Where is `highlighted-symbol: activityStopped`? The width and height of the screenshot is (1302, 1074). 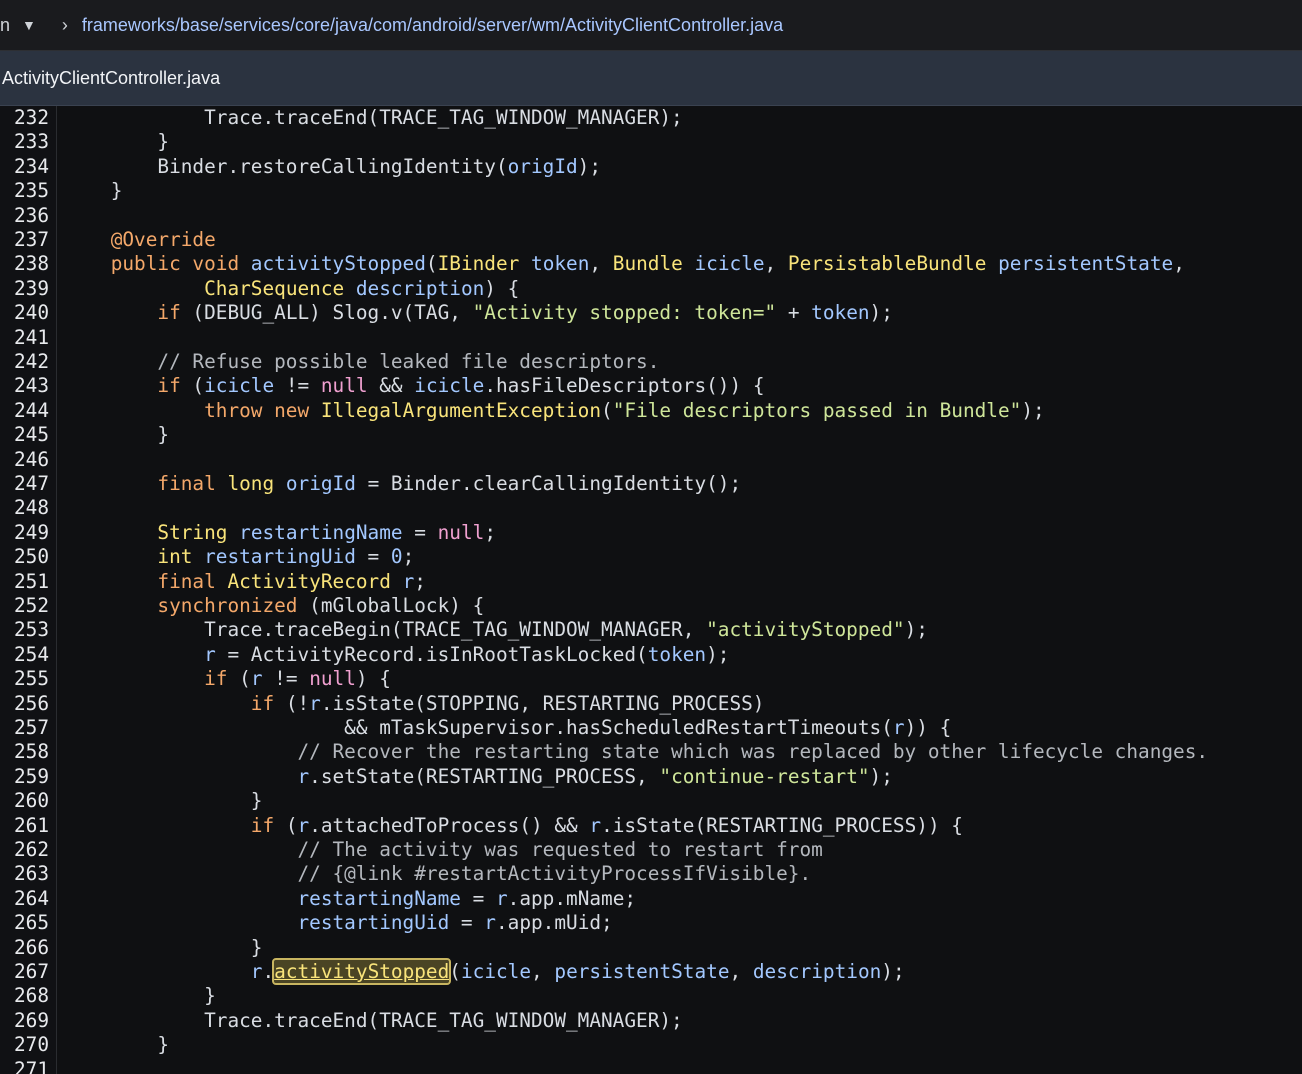
highlighted-symbol: activityStopped is located at coordinates (362, 971).